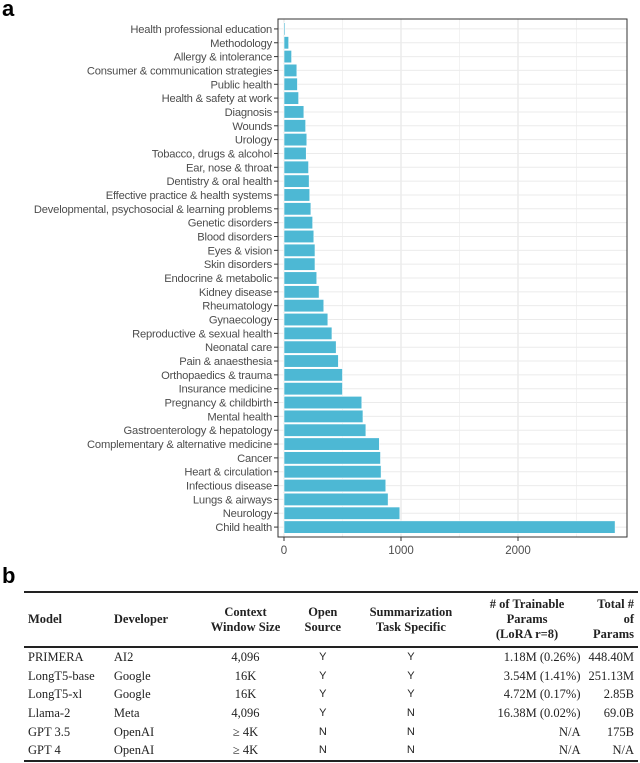 This screenshot has height=763, width=640. I want to click on x-tick-label: 0, so click(284, 551).